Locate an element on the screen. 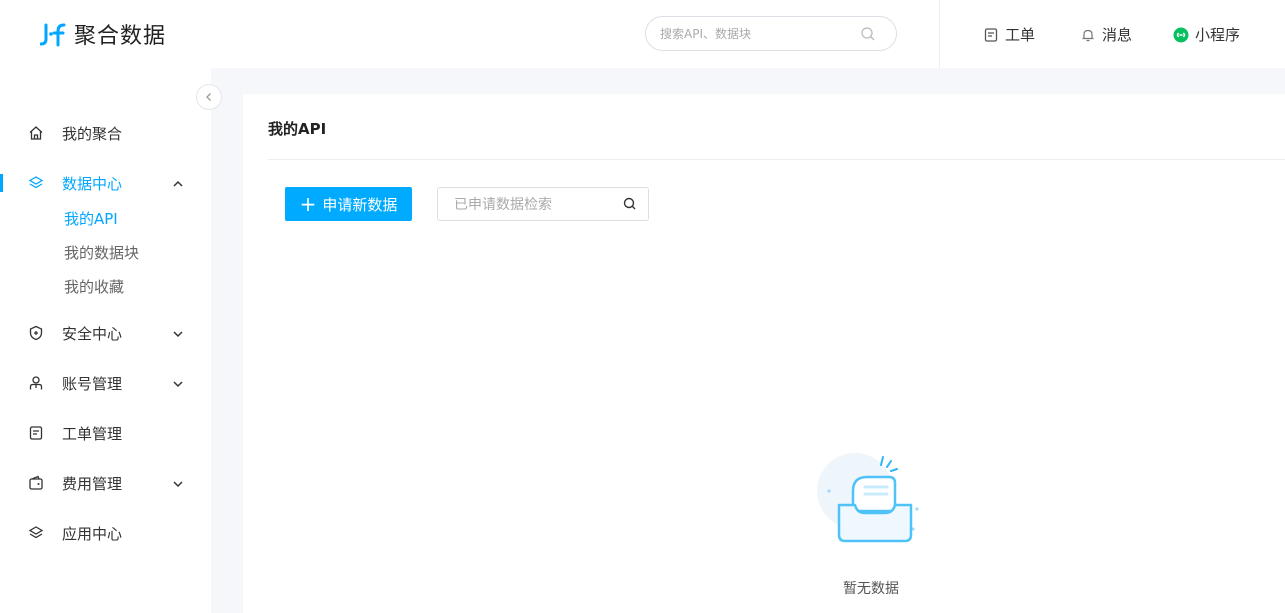 The image size is (1285, 613). ticket-link: 工单 is located at coordinates (1009, 34).